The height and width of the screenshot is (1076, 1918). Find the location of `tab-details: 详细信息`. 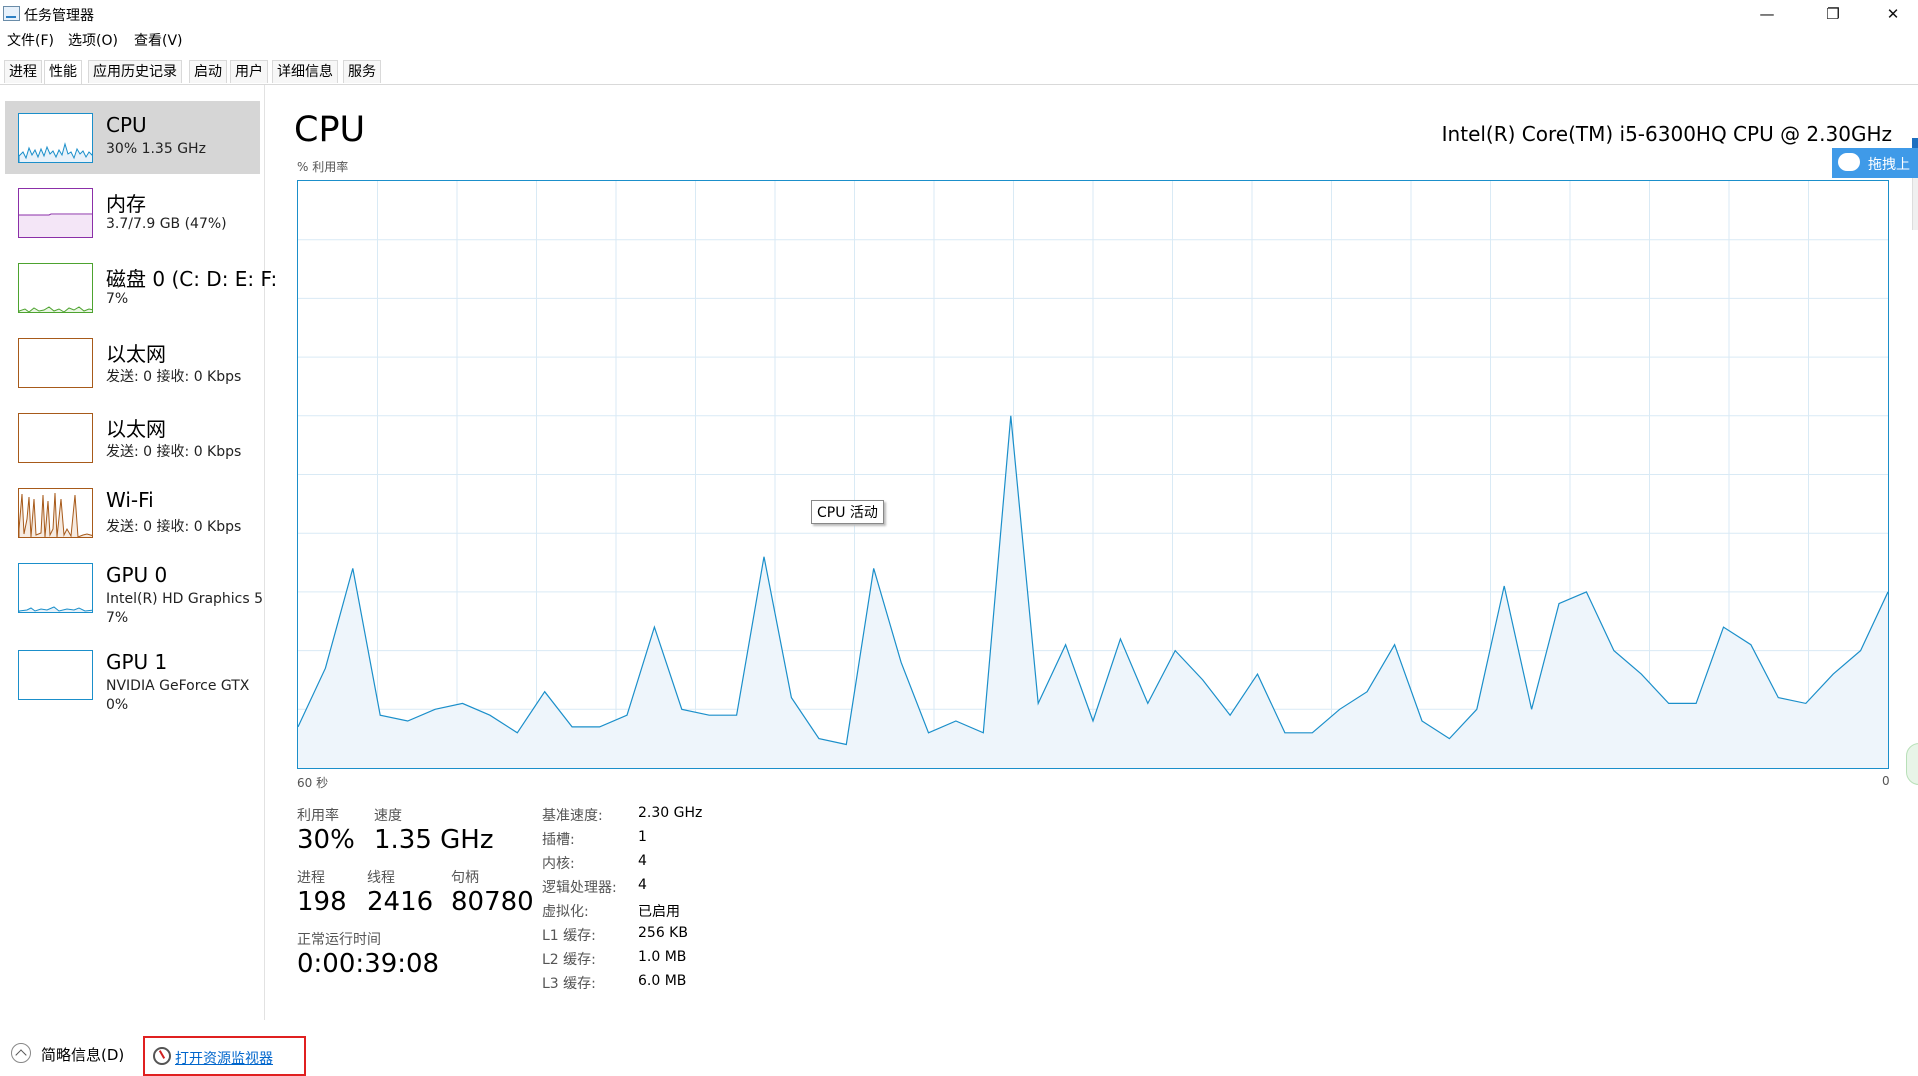

tab-details: 详细信息 is located at coordinates (305, 71).